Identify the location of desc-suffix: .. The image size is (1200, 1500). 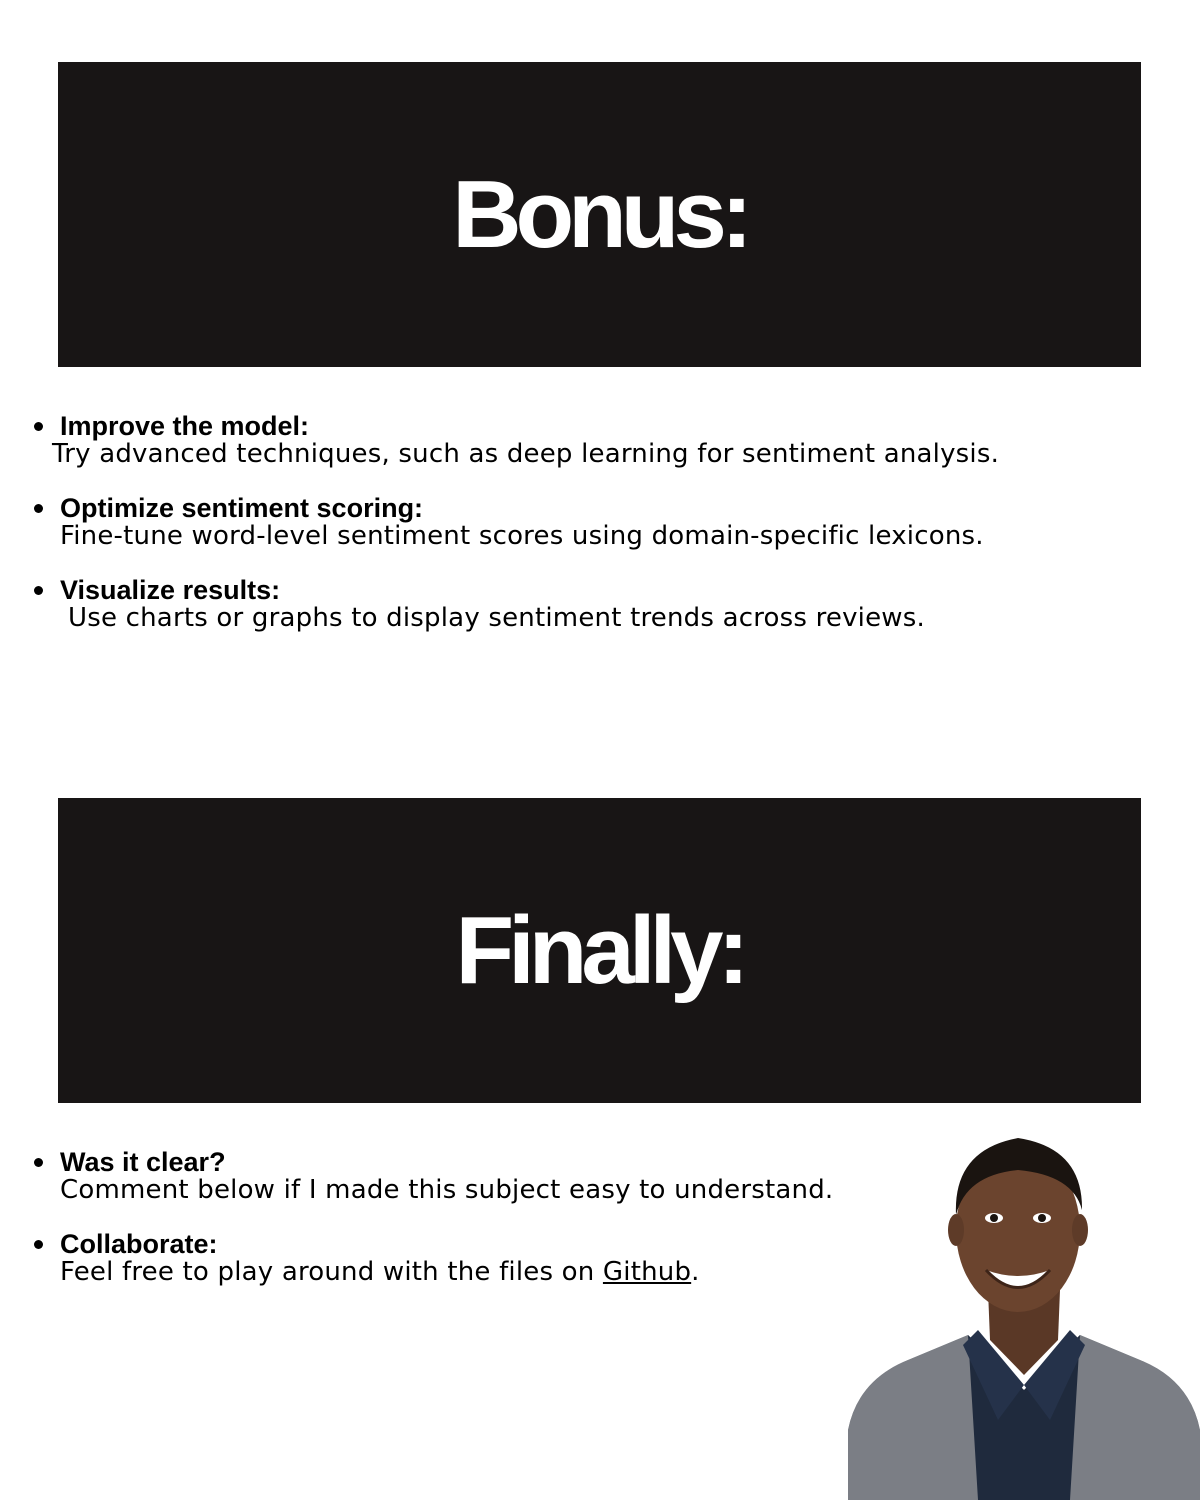
(695, 1272).